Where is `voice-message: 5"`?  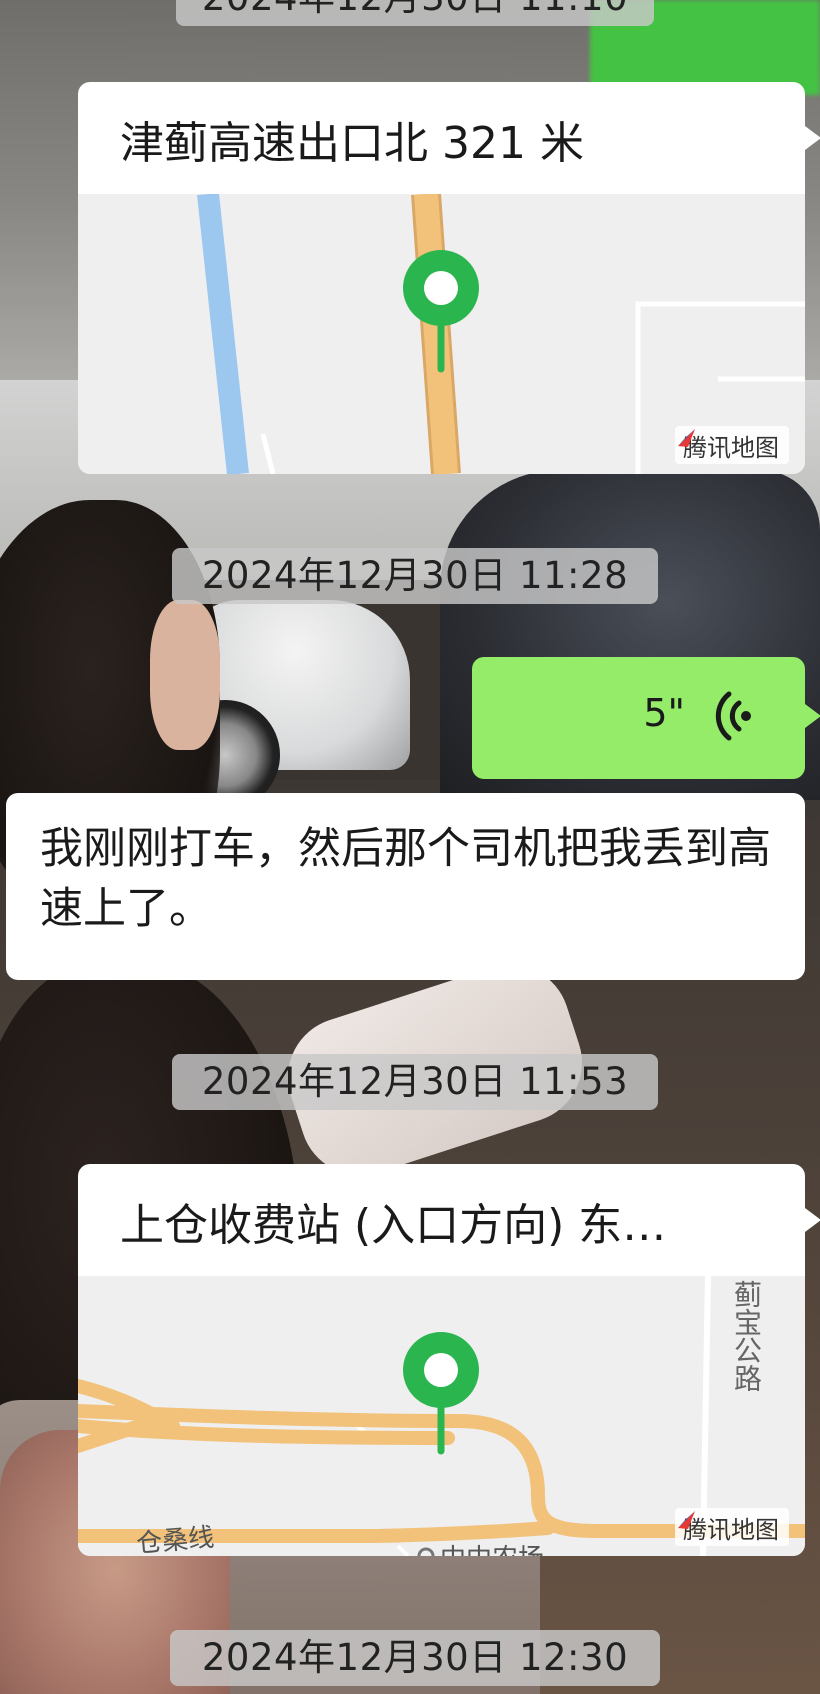
voice-message: 5" is located at coordinates (638, 718).